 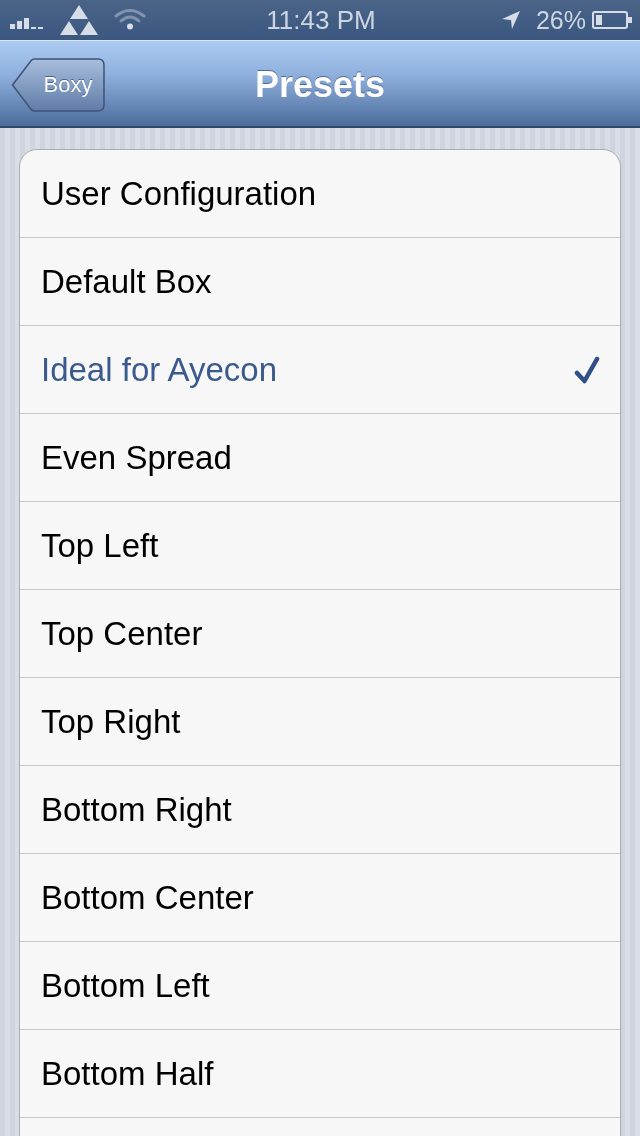 I want to click on preset-row: Bottom Left, so click(x=320, y=986).